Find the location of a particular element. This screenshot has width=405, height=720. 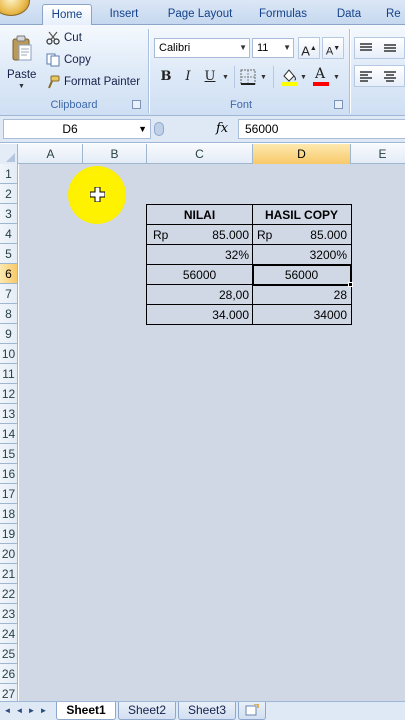

tab-home: Home is located at coordinates (67, 15).